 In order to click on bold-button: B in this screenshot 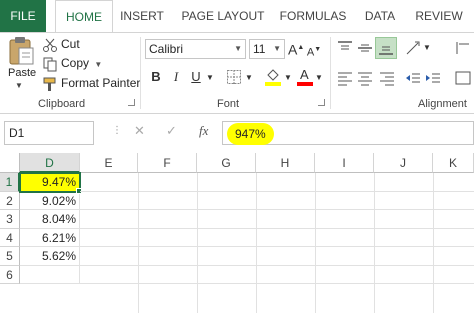, I will do `click(156, 77)`.